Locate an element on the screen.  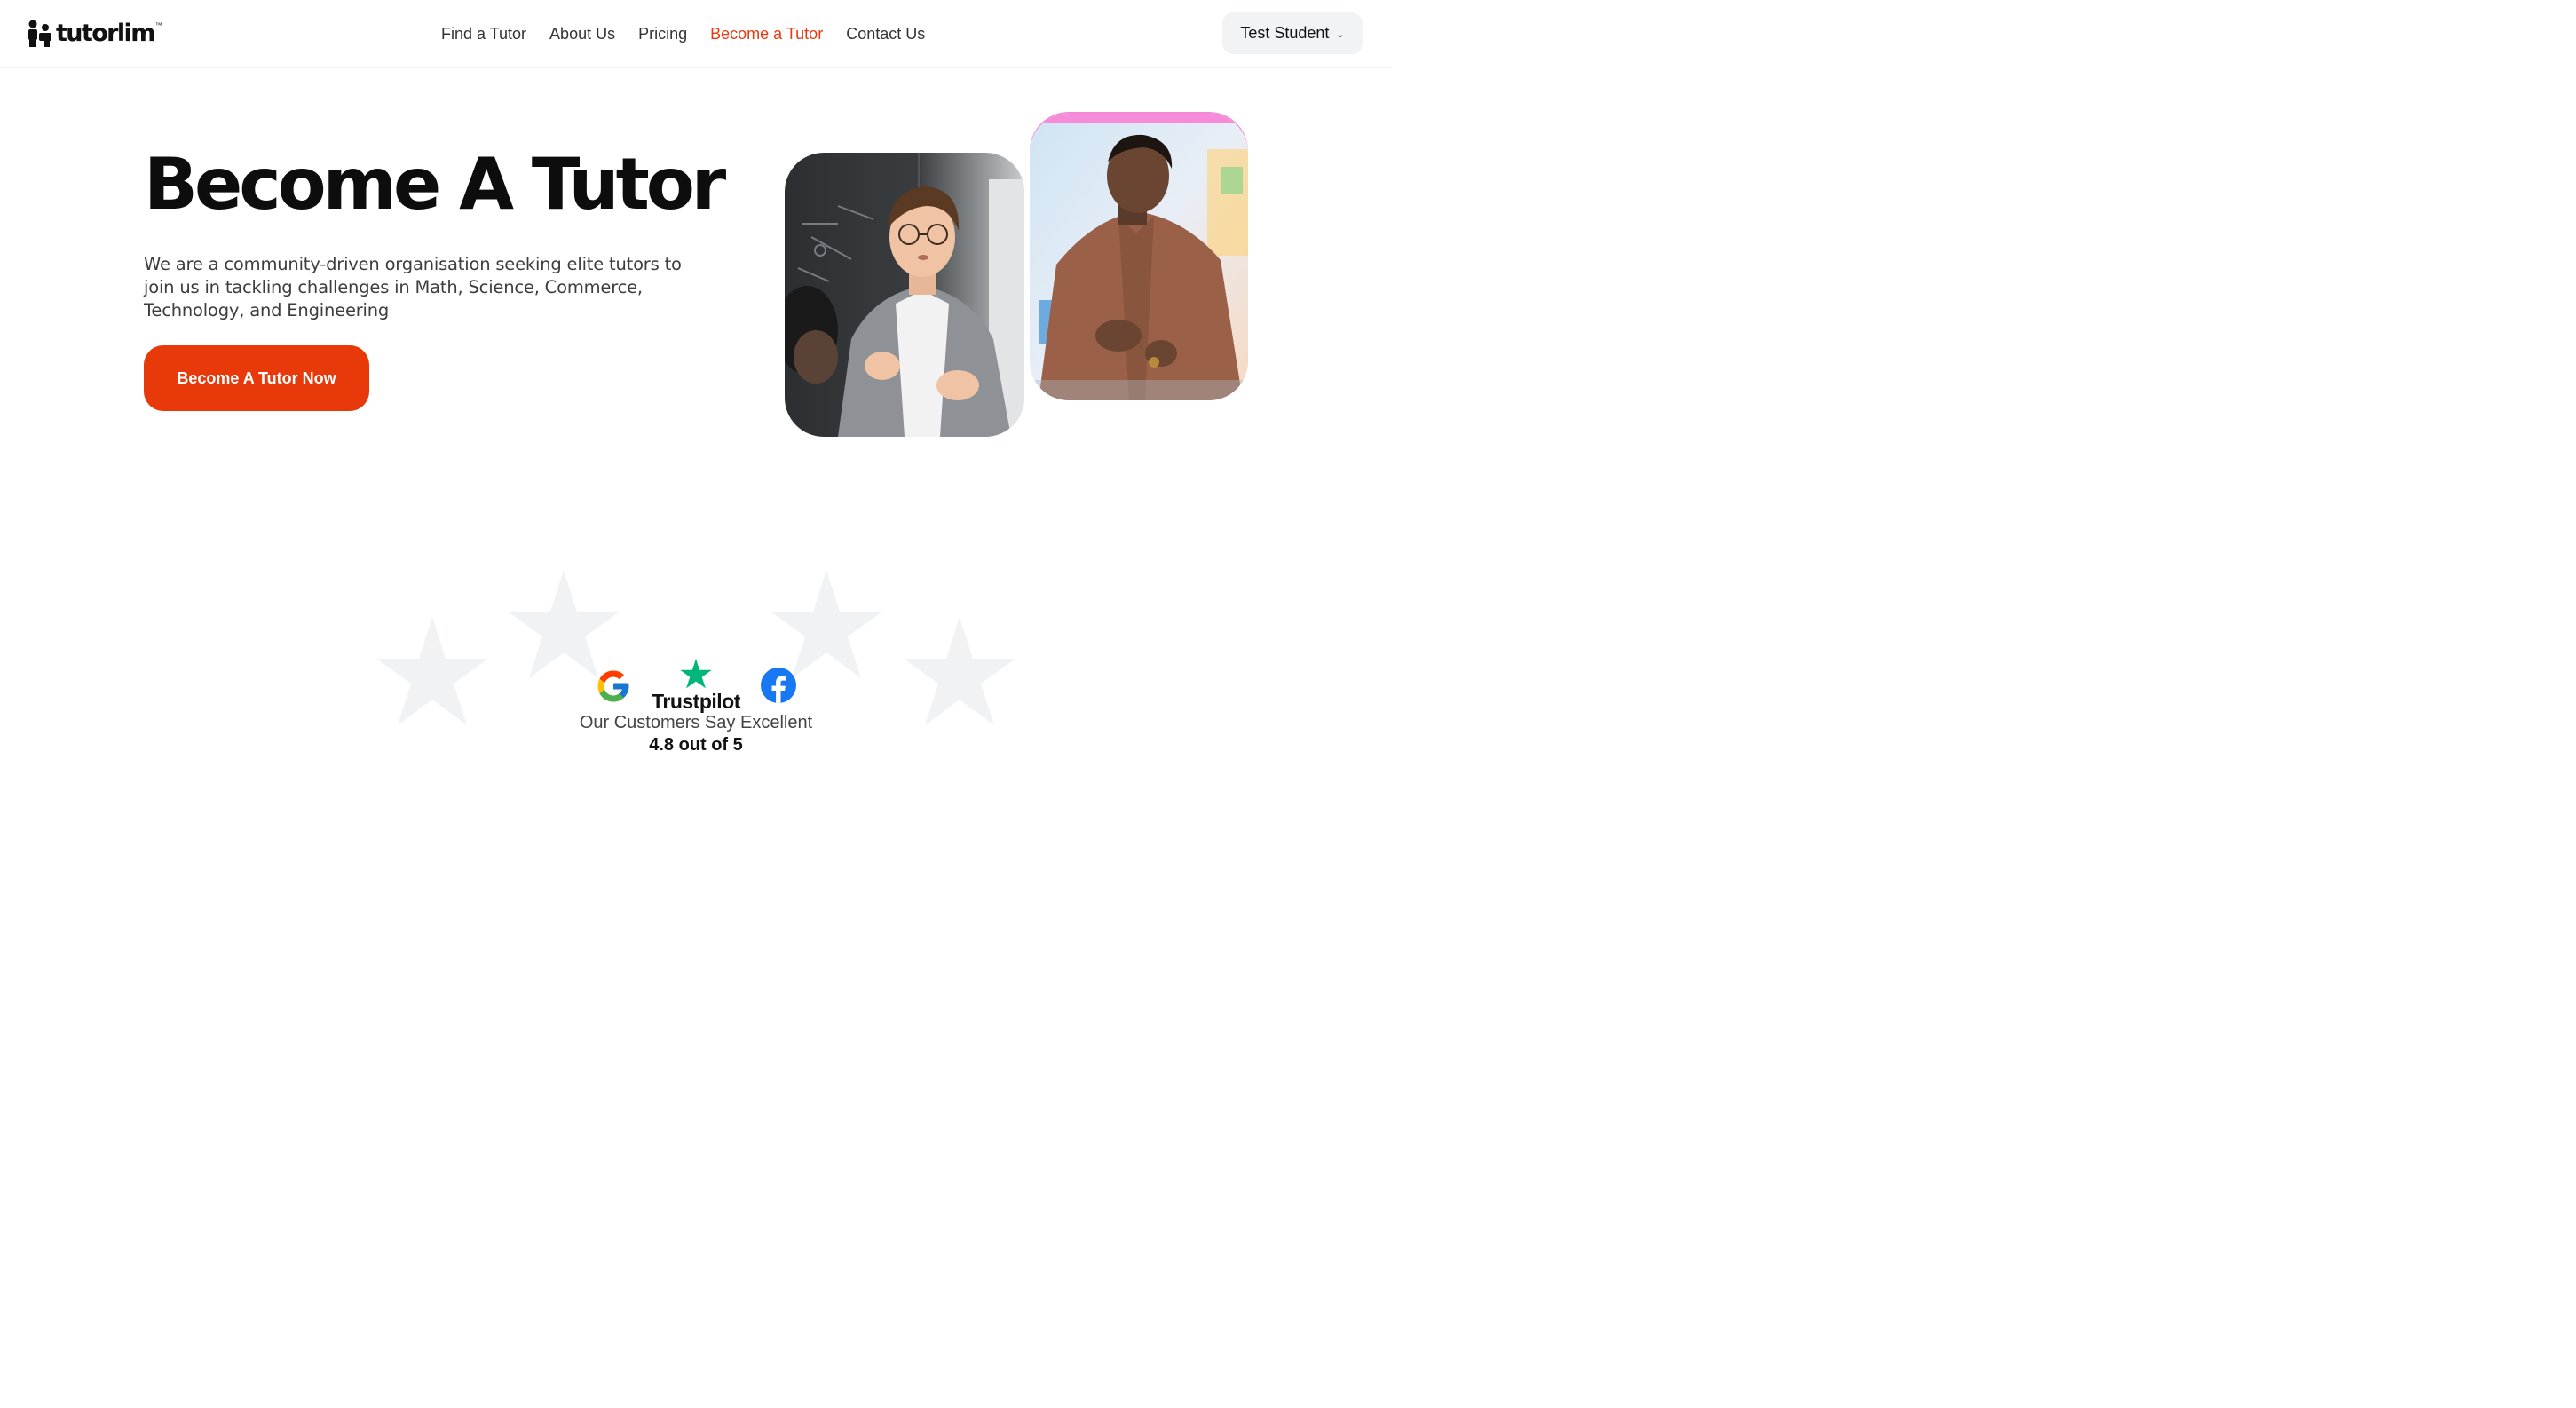
google-icon is located at coordinates (613, 687).